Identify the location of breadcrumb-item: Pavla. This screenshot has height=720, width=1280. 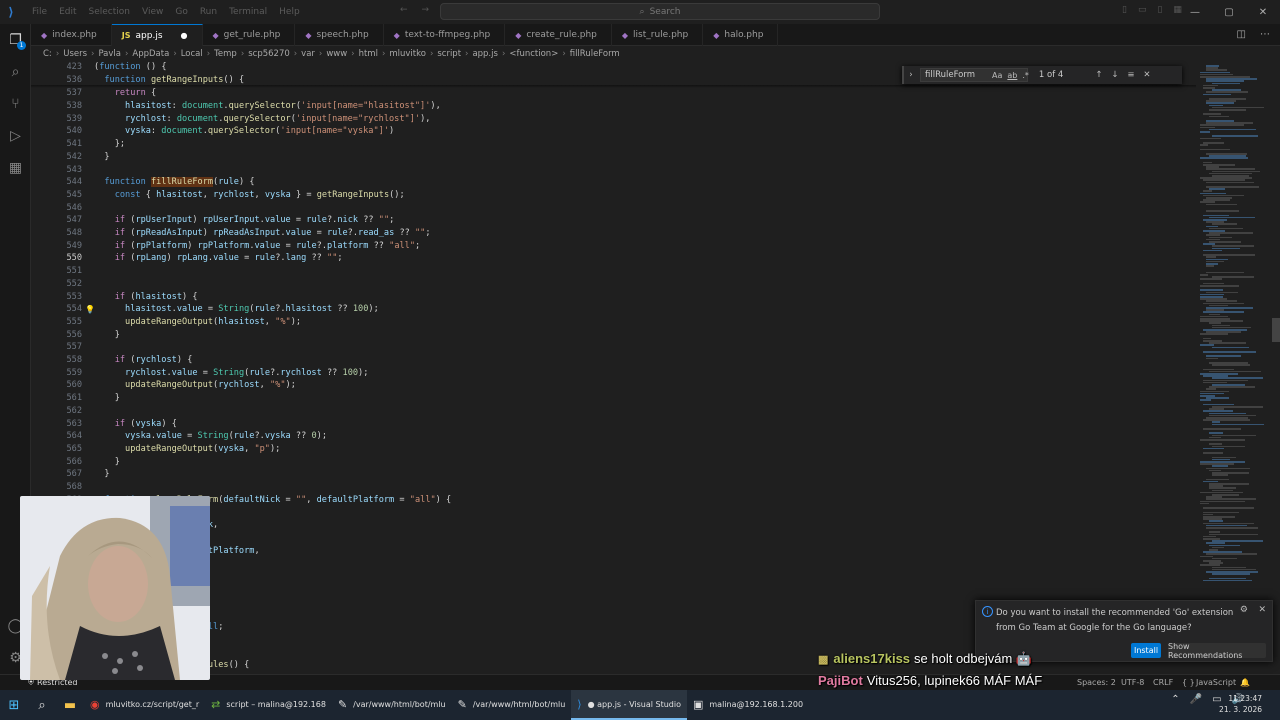
(109, 54).